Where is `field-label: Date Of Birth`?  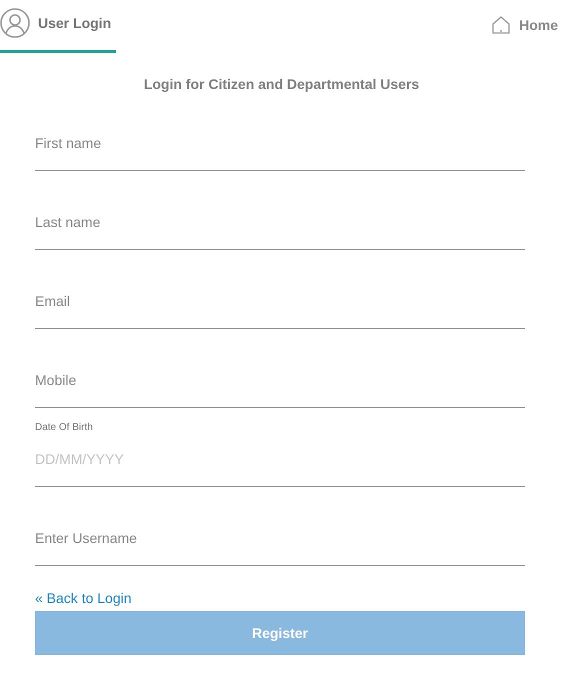 field-label: Date Of Birth is located at coordinates (64, 427).